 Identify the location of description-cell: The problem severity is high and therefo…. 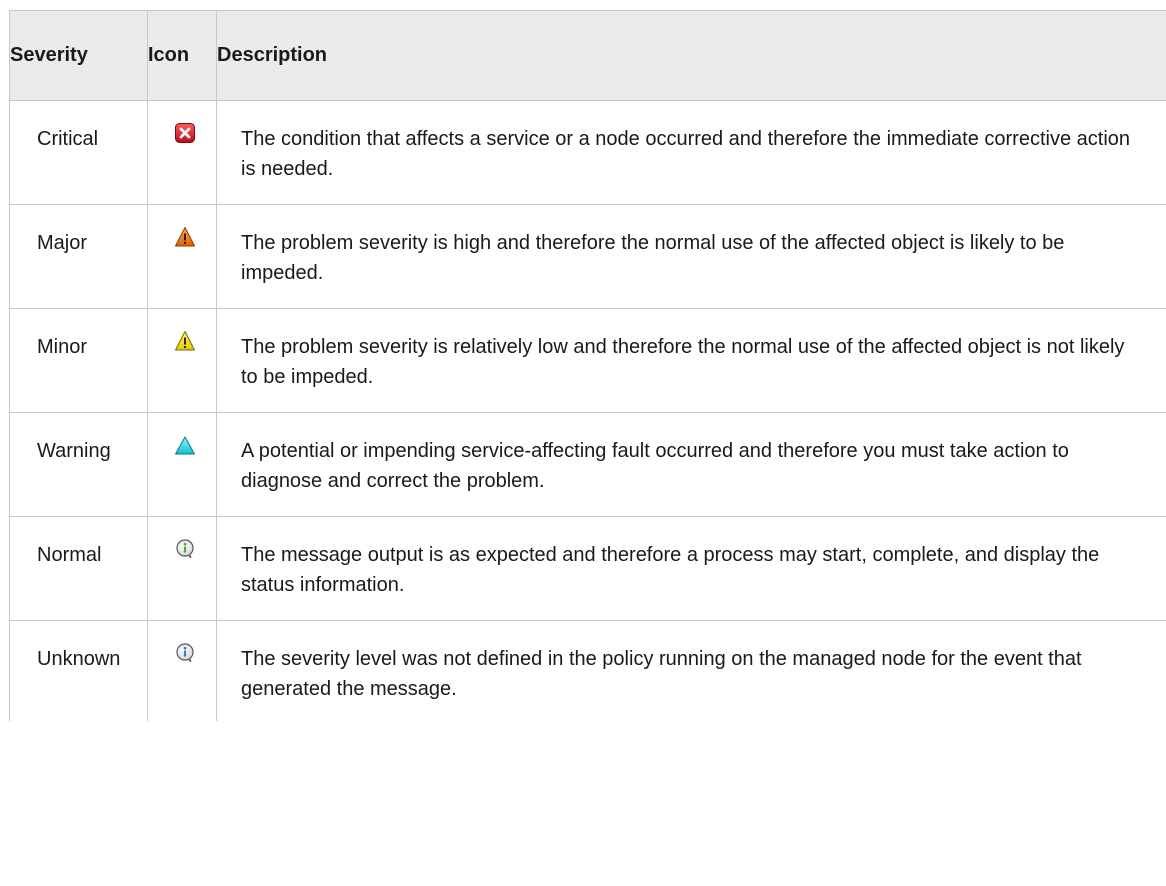
(691, 256).